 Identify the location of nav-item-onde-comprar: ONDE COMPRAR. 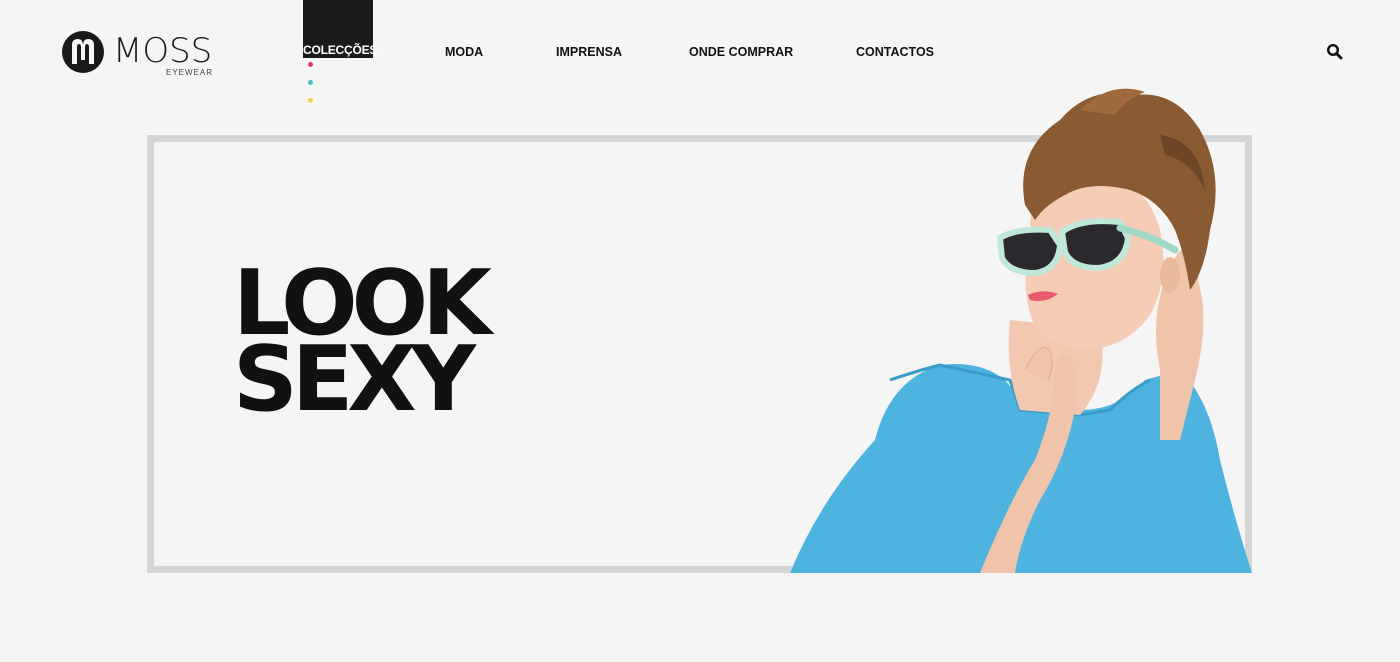
(741, 52).